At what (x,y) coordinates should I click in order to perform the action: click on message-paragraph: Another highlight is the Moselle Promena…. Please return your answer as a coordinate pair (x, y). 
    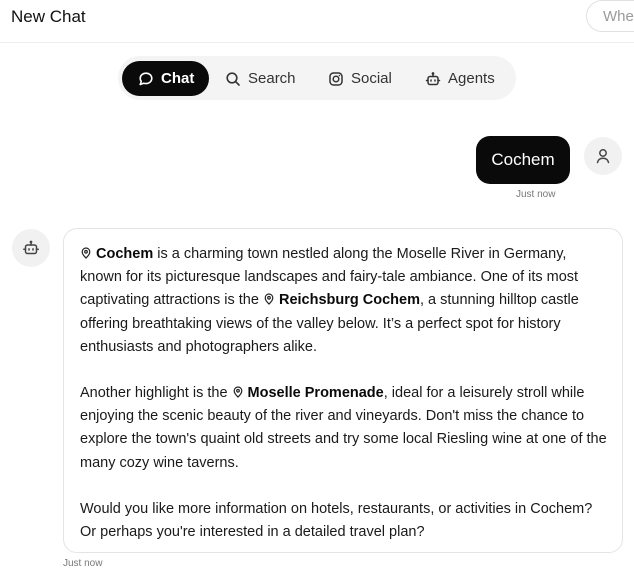
    Looking at the image, I should click on (344, 428).